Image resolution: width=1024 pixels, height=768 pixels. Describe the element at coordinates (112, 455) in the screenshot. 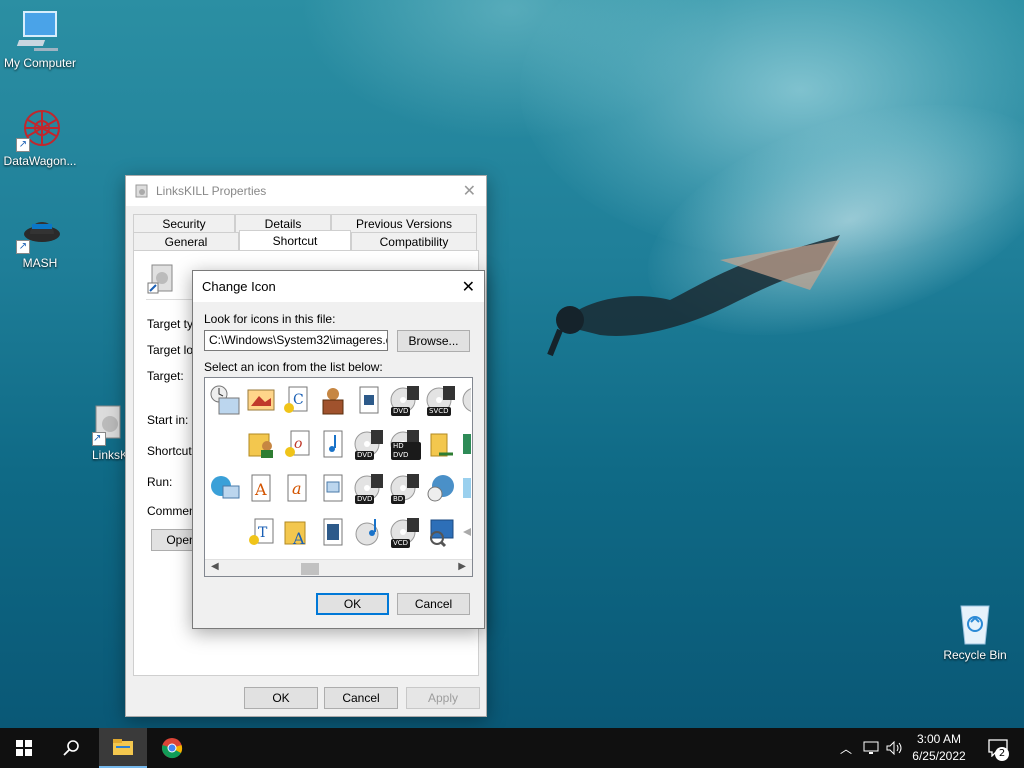

I see `desktop-icon-label: LinksKI` at that location.